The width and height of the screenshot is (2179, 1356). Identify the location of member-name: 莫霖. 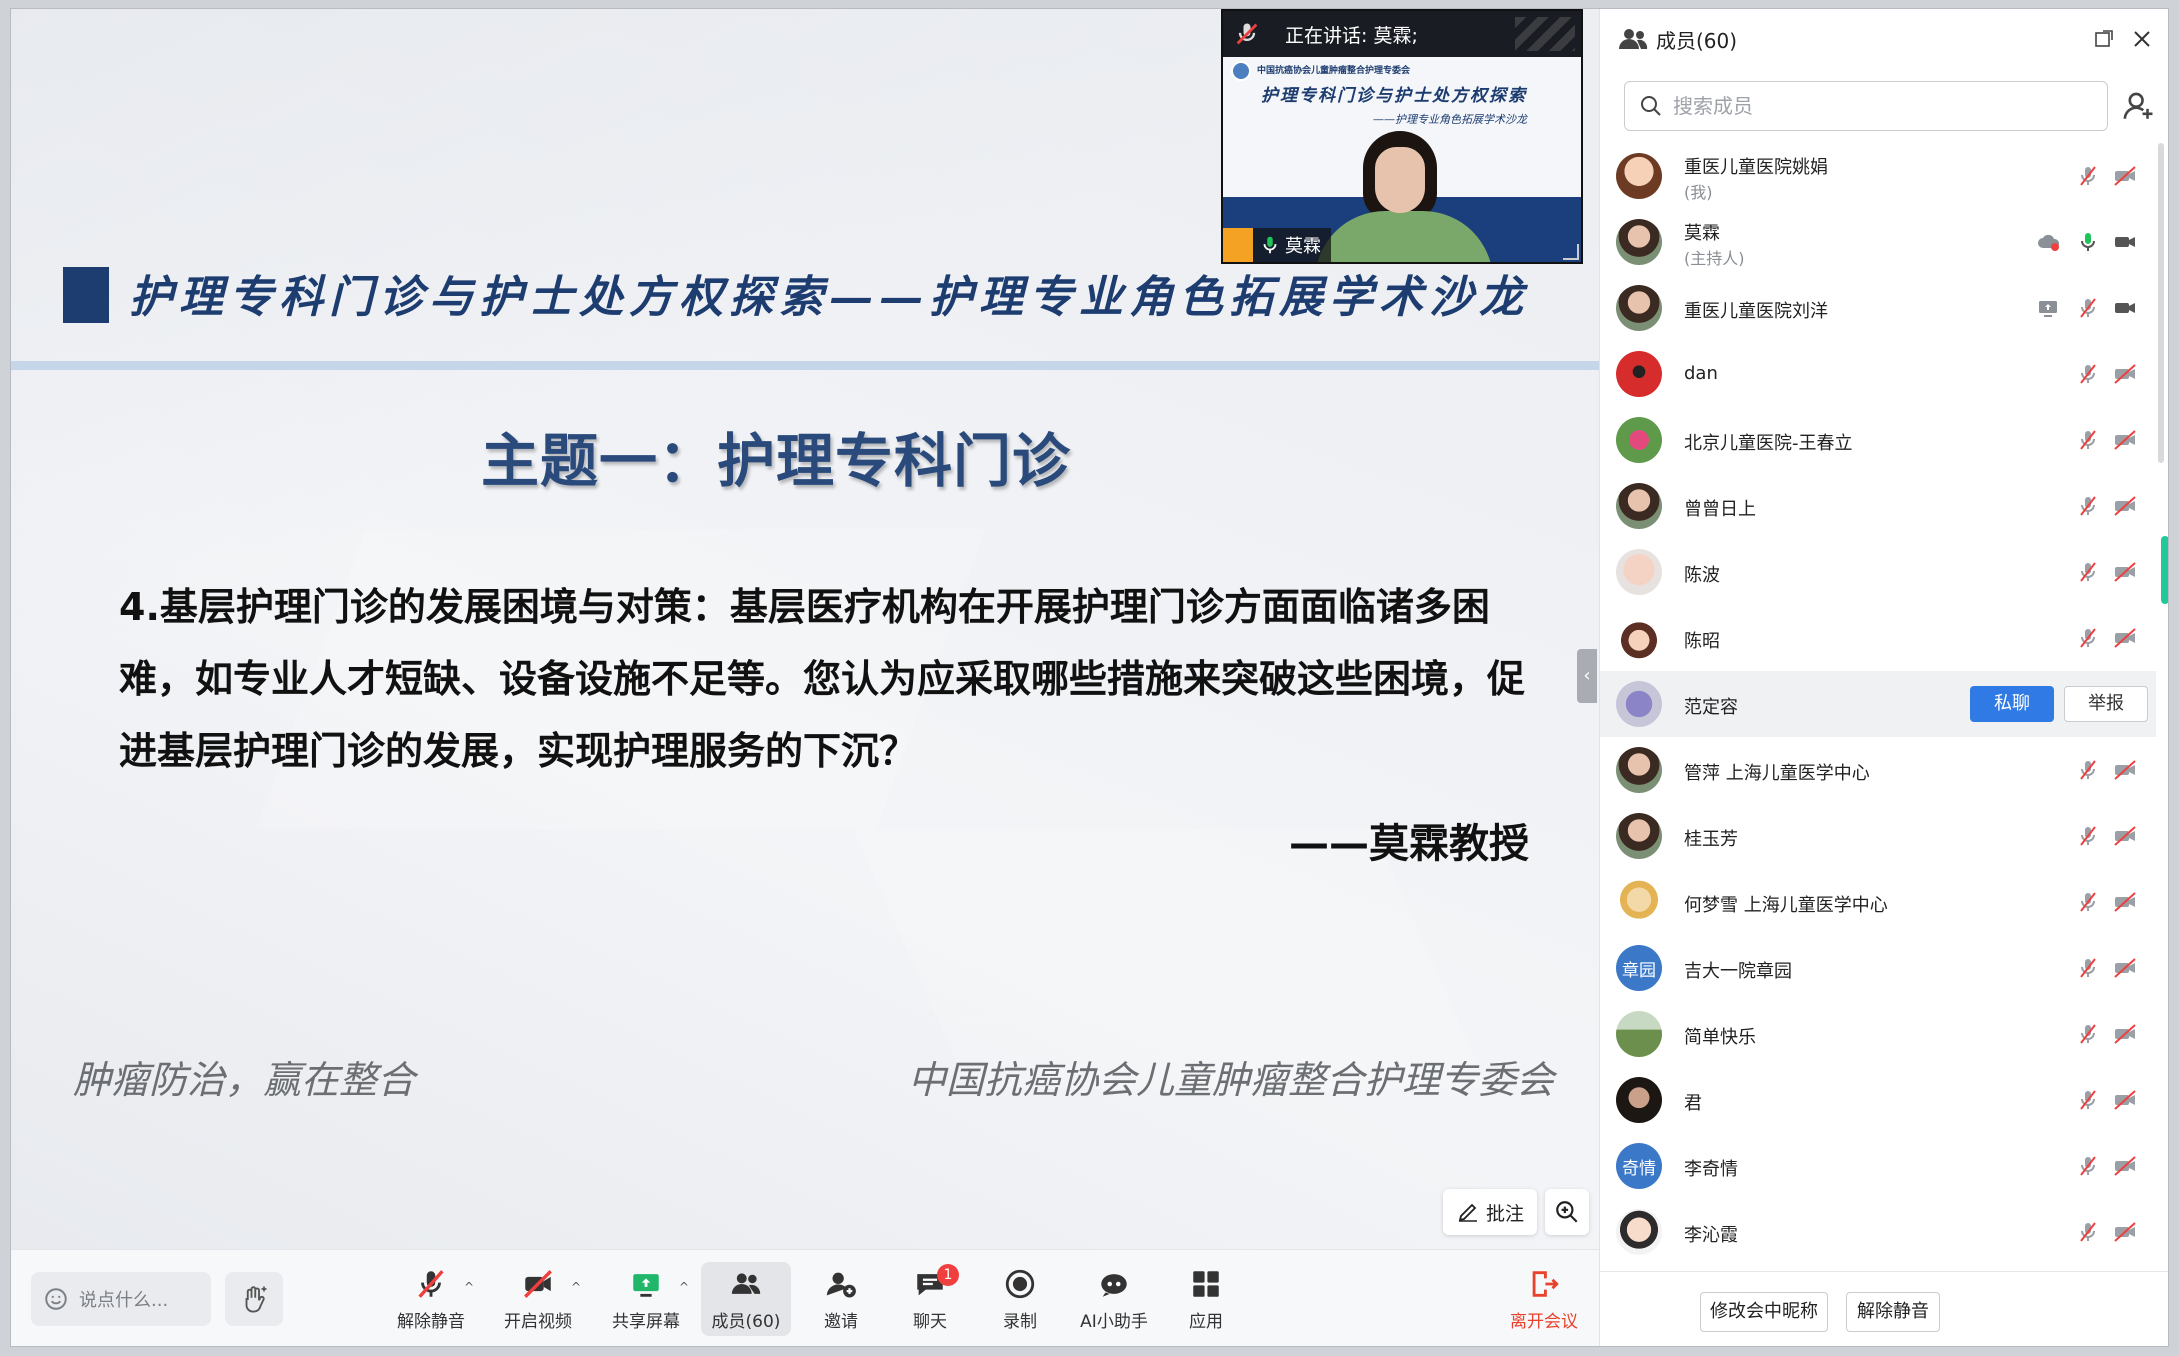
(1702, 233).